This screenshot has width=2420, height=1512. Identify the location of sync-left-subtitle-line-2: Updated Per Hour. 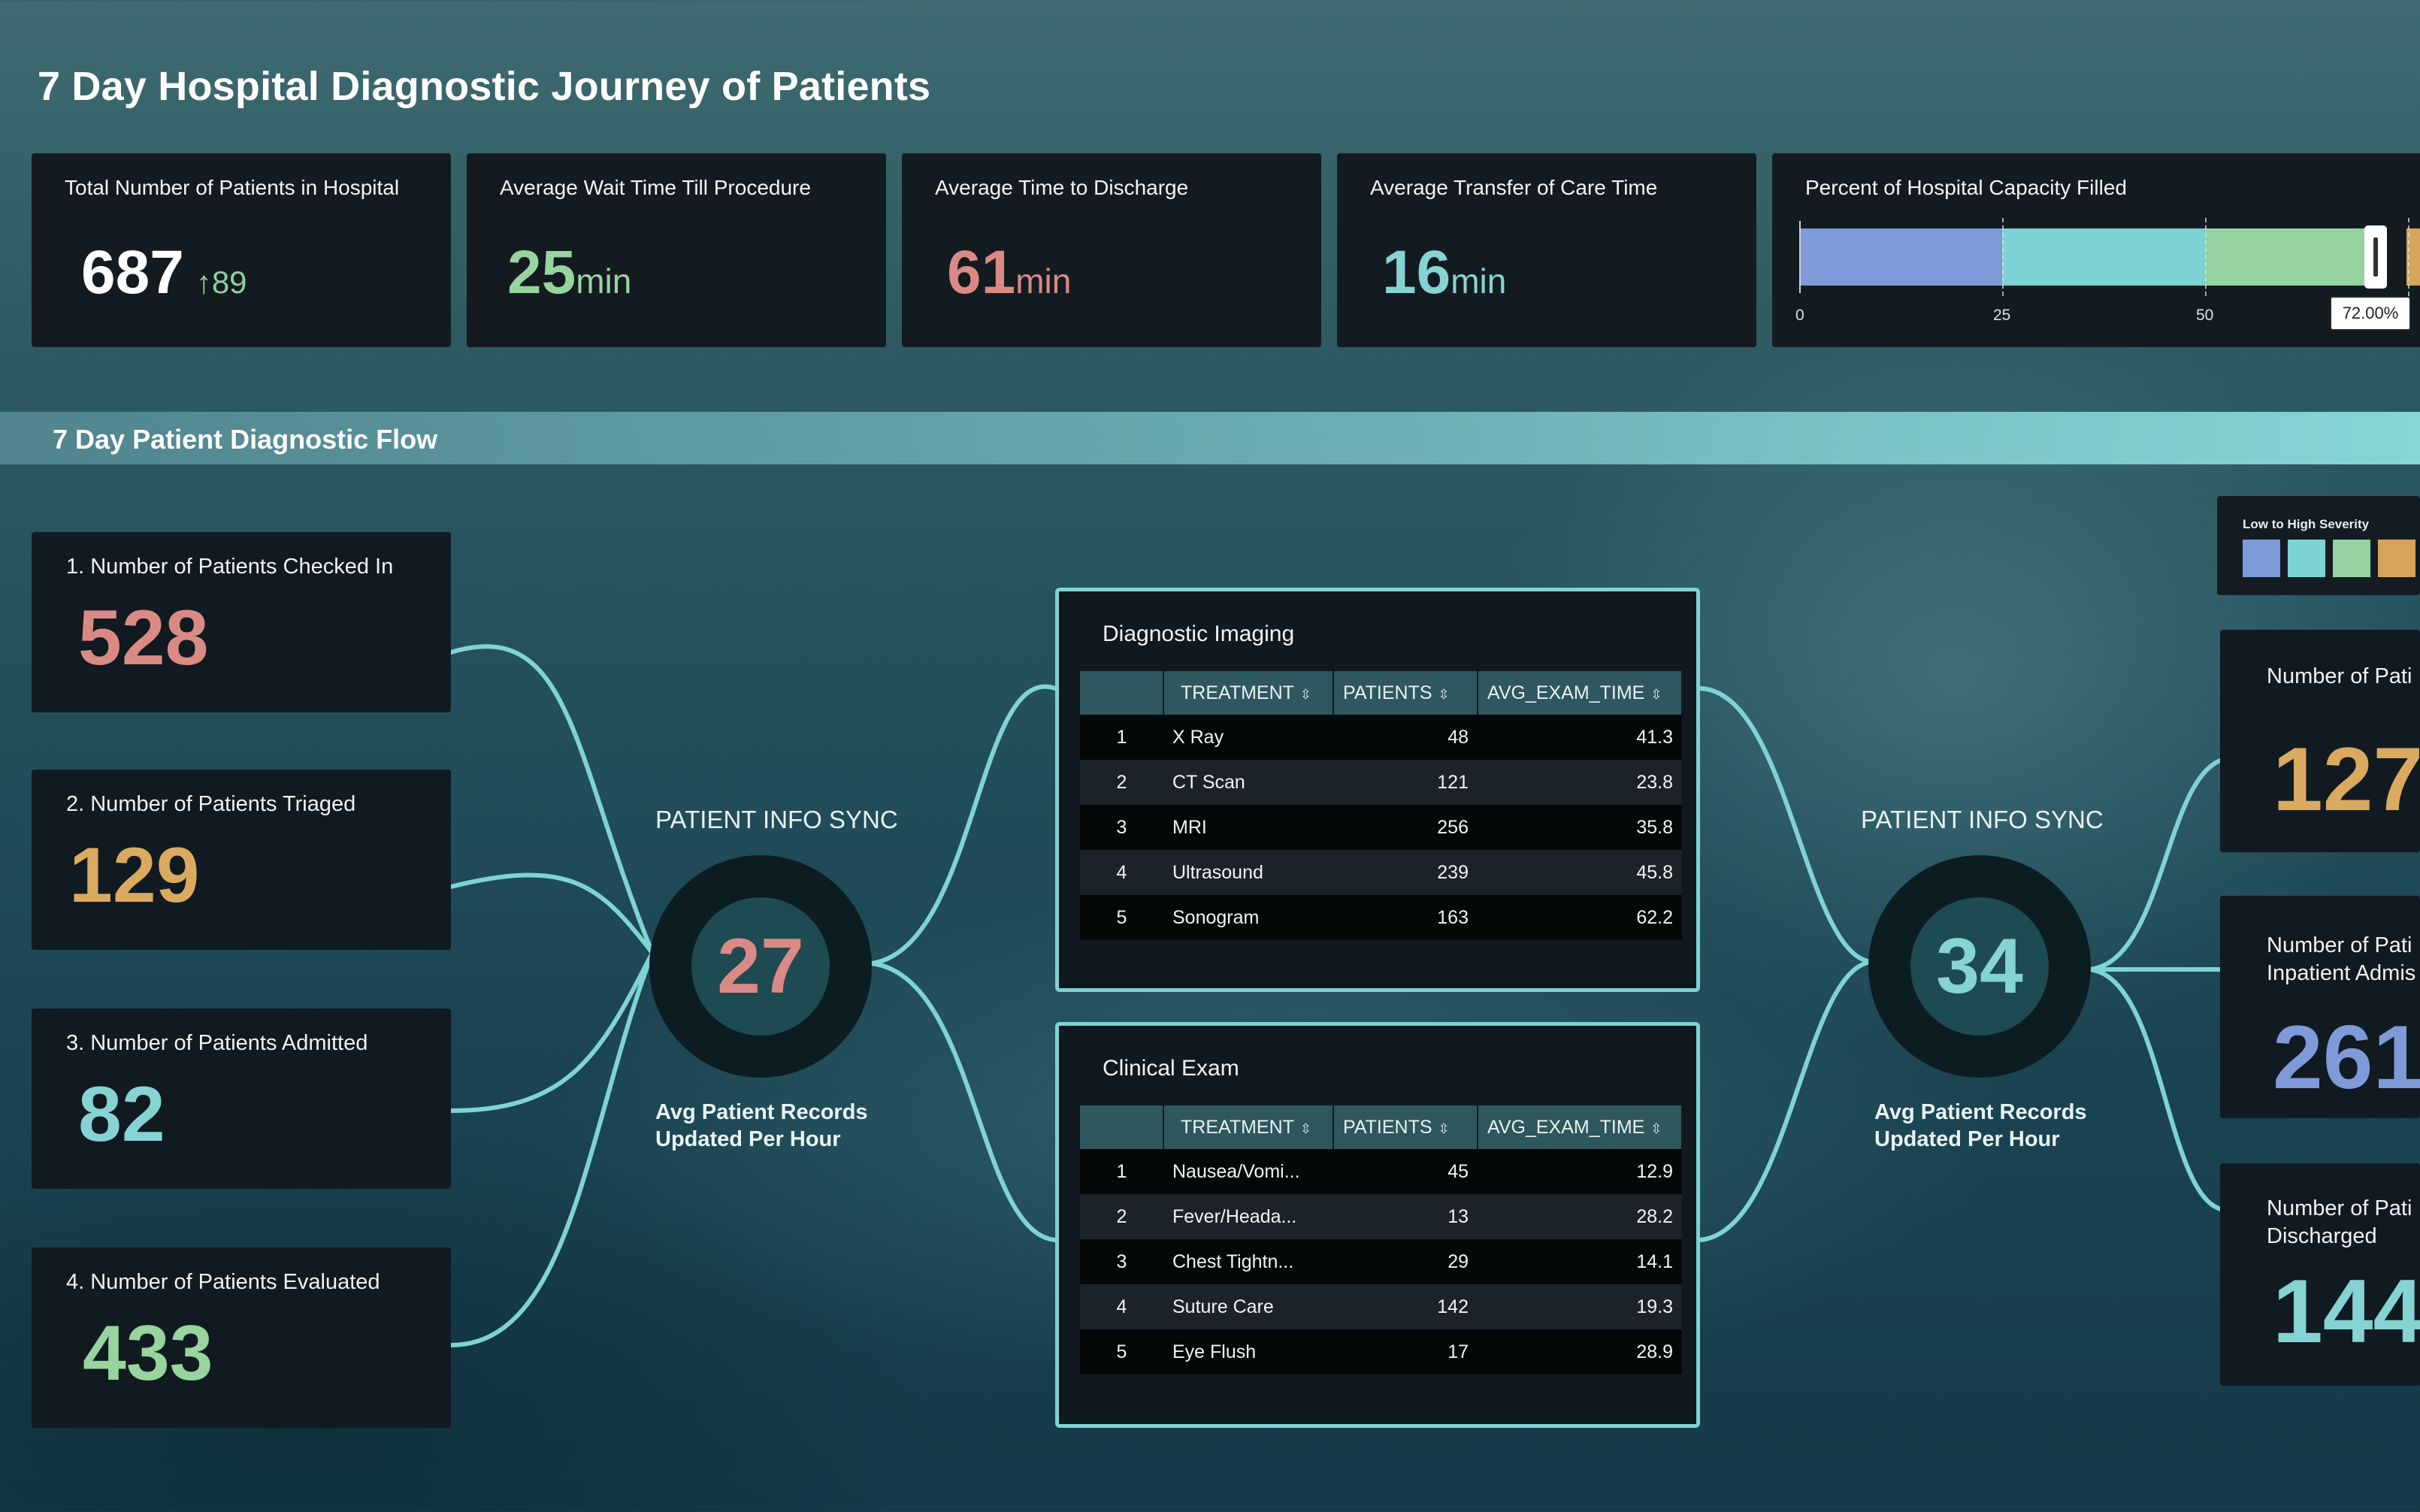
(748, 1139).